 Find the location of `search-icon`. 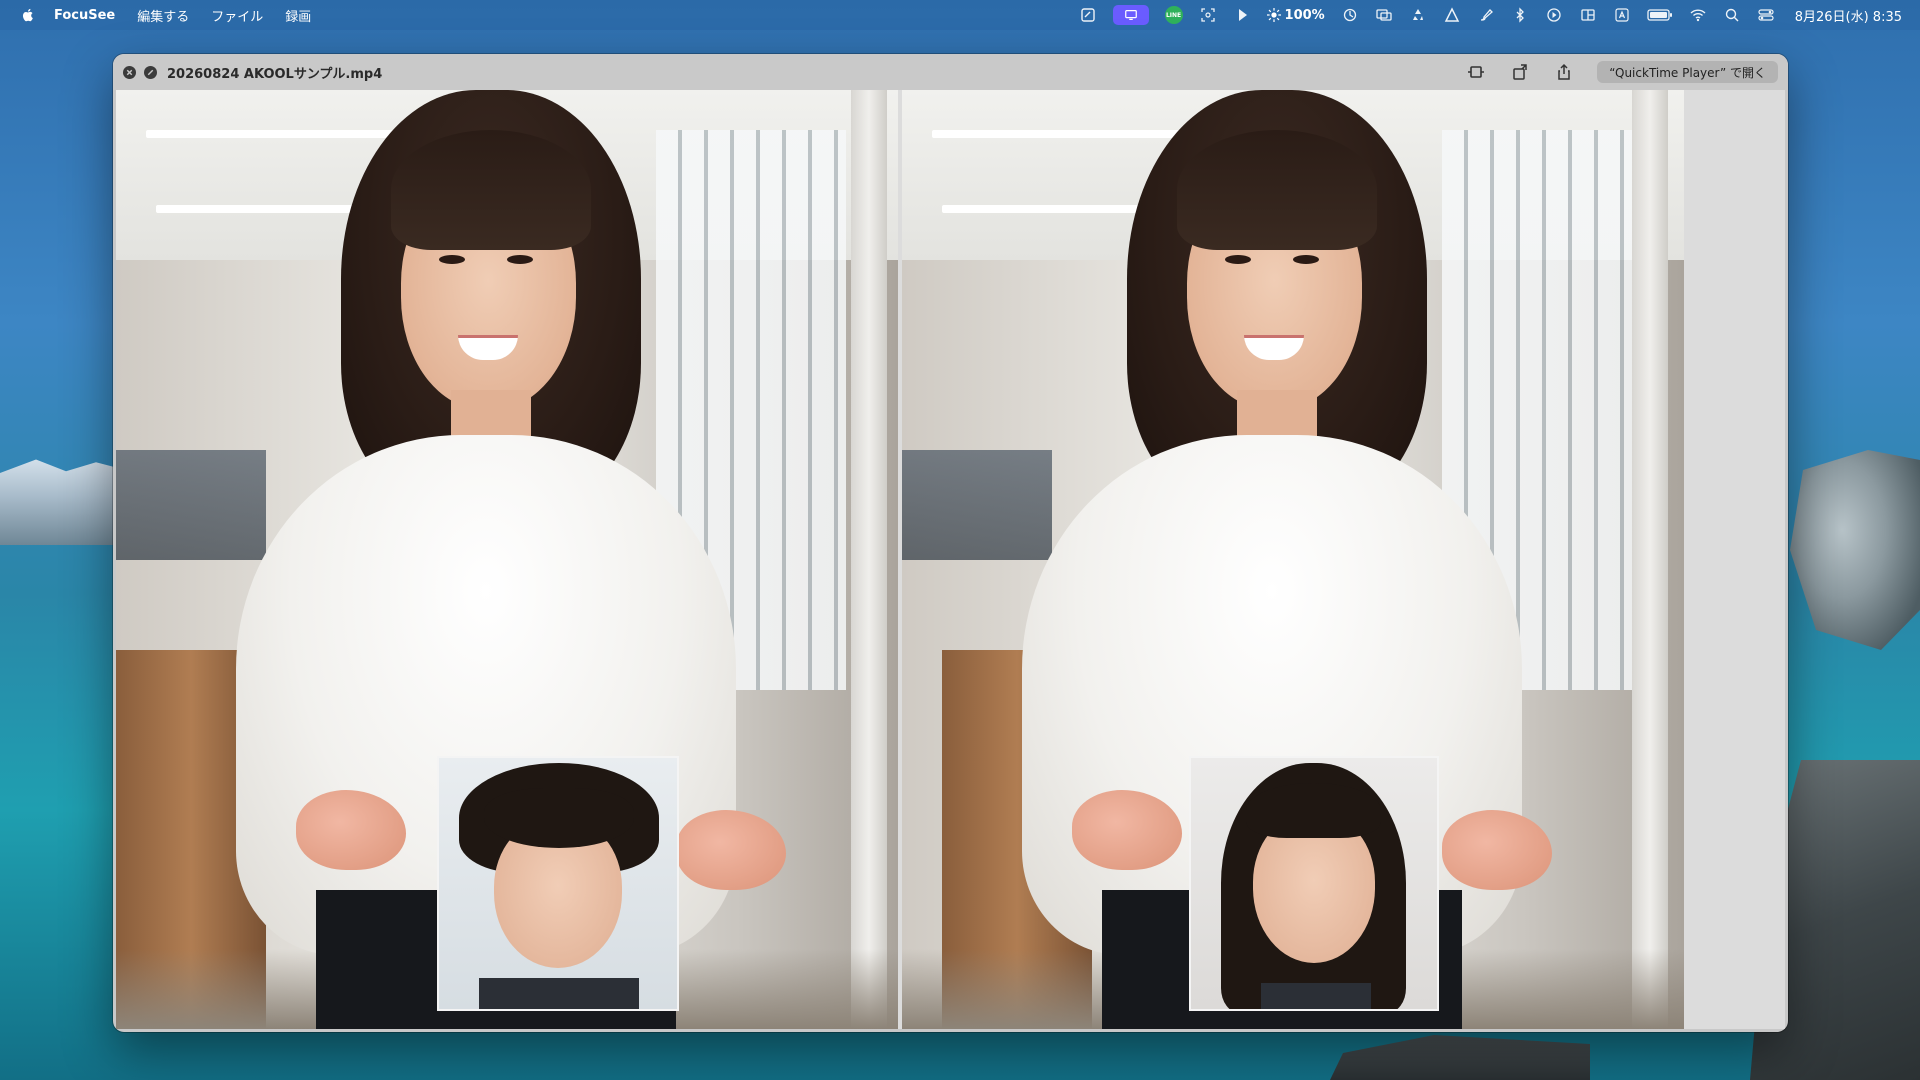

search-icon is located at coordinates (1732, 15).